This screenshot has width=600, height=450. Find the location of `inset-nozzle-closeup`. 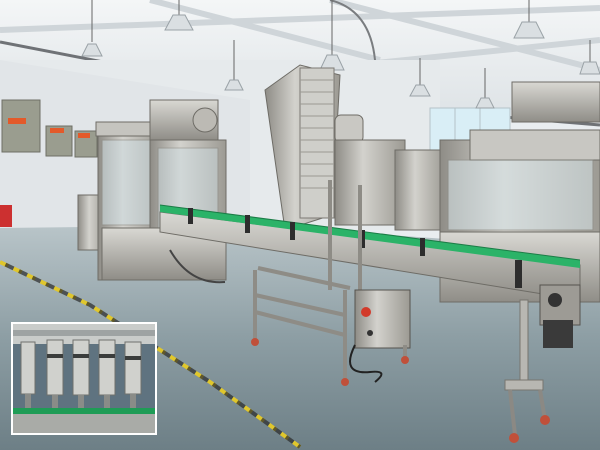

inset-nozzle-closeup is located at coordinates (84, 378).